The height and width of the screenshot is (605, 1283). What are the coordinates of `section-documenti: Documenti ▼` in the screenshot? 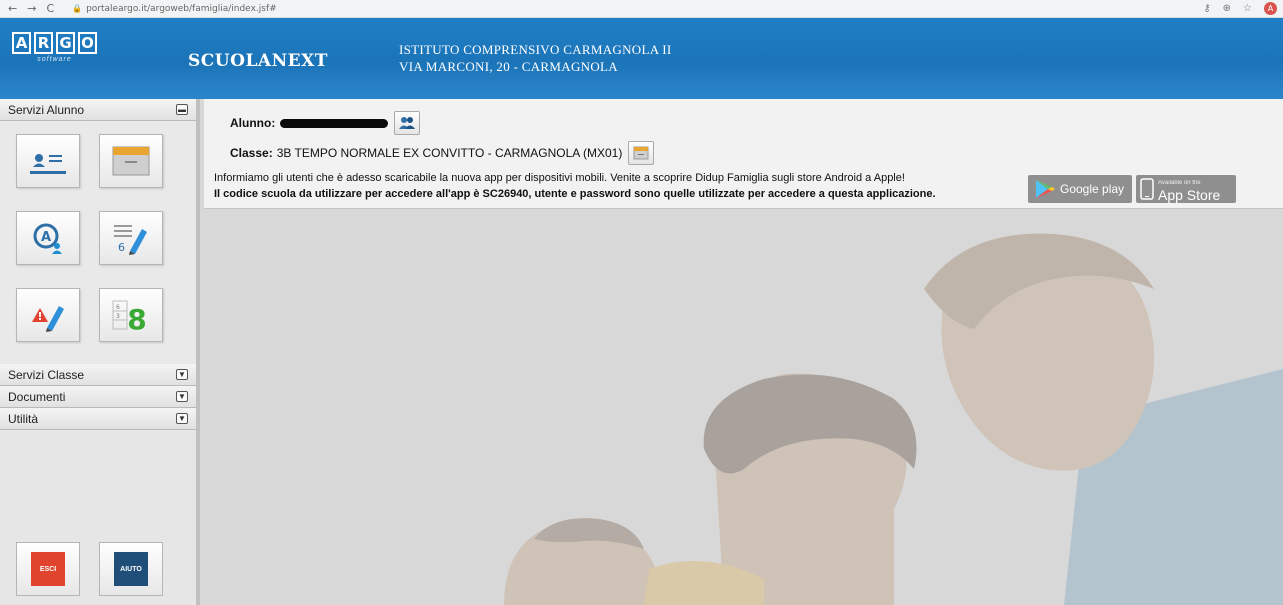 It's located at (98, 397).